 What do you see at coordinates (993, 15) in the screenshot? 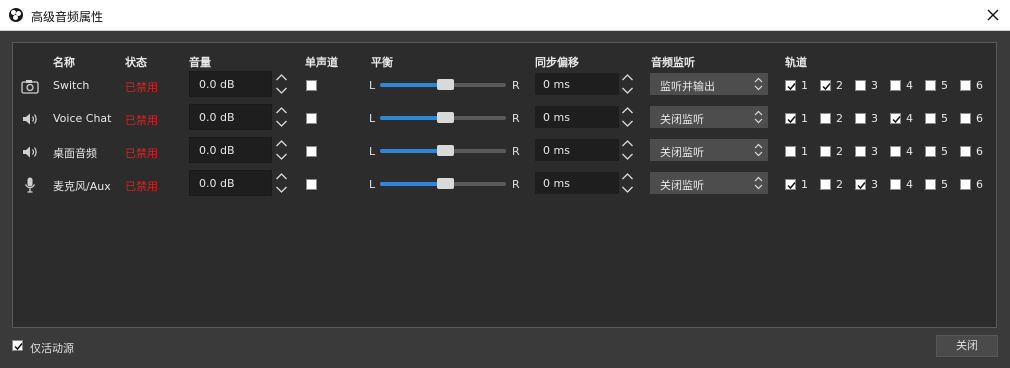
I see `close-icon` at bounding box center [993, 15].